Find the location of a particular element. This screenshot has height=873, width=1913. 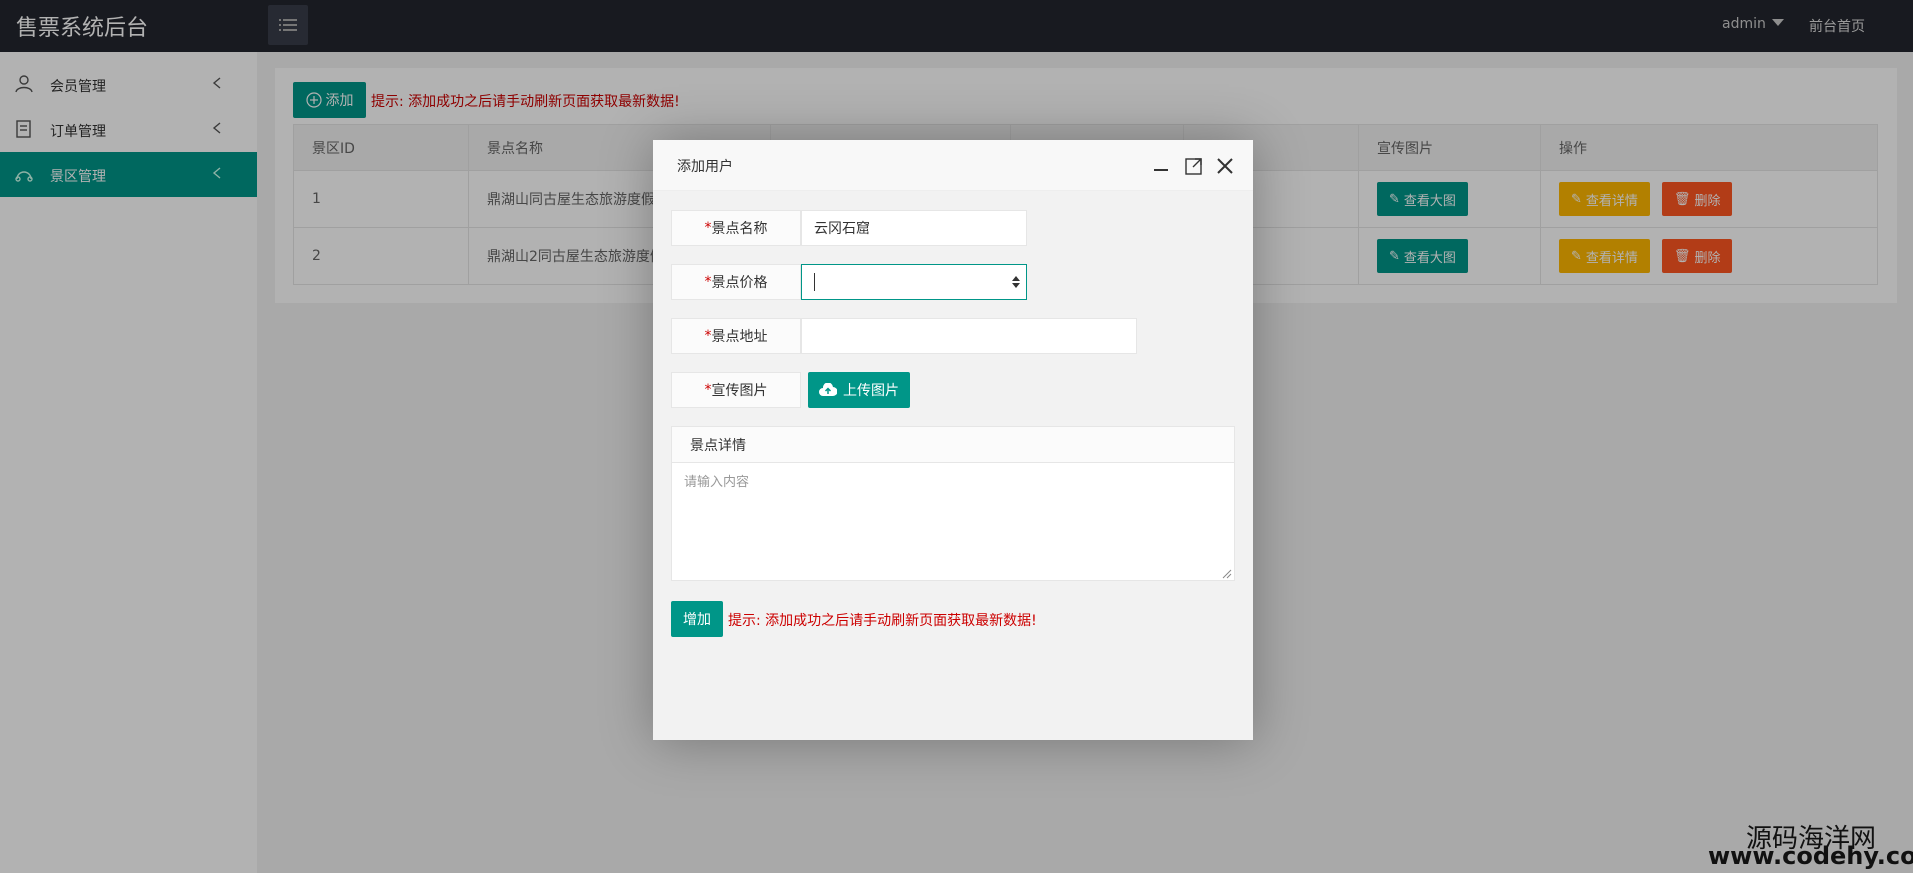

price-label: * 景点价格 is located at coordinates (736, 282).